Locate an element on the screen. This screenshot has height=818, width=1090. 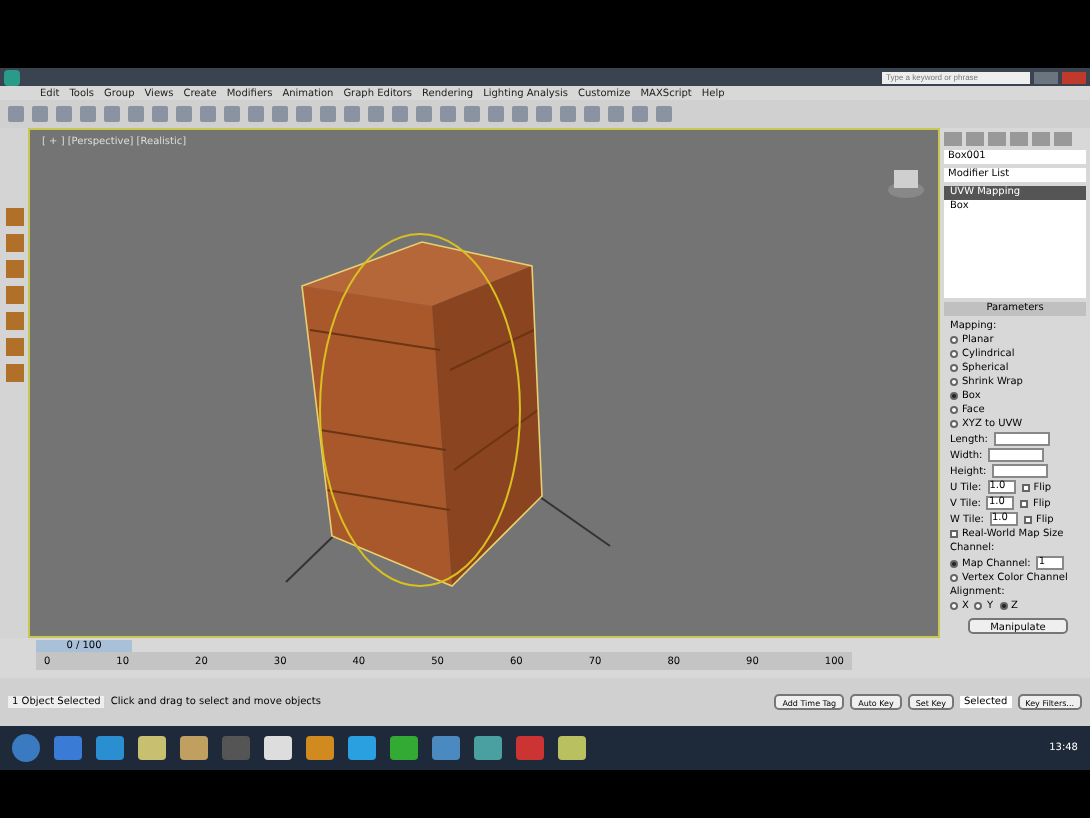
rotate-gizmo is located at coordinates (420, 410).